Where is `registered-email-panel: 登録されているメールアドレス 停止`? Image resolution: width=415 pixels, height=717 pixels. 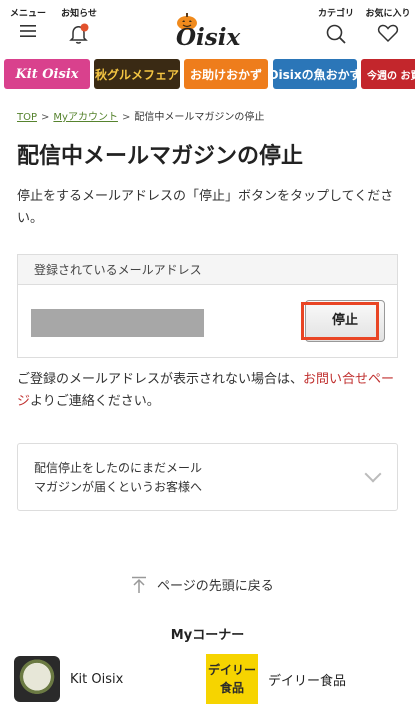 registered-email-panel: 登録されているメールアドレス 停止 is located at coordinates (207, 306).